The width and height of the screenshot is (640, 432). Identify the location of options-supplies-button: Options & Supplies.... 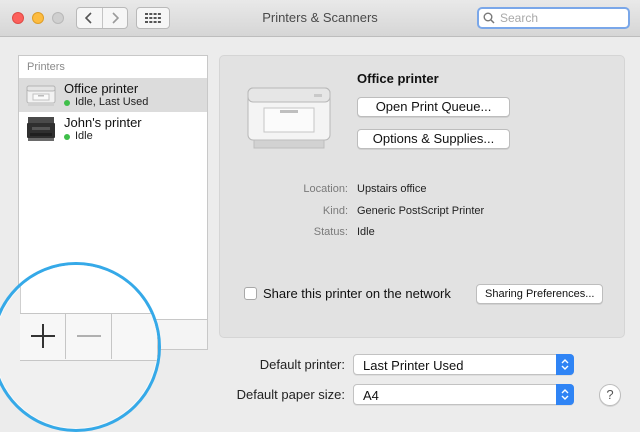
(433, 139).